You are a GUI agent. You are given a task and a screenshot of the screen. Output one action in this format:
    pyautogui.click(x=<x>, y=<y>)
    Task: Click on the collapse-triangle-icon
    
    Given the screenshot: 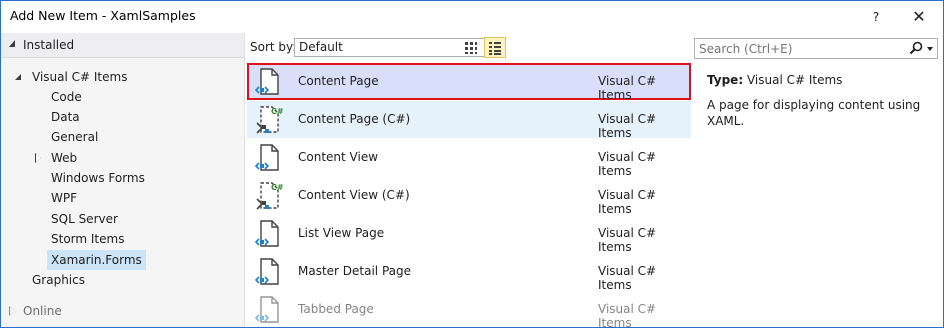 What is the action you would take?
    pyautogui.click(x=12, y=43)
    